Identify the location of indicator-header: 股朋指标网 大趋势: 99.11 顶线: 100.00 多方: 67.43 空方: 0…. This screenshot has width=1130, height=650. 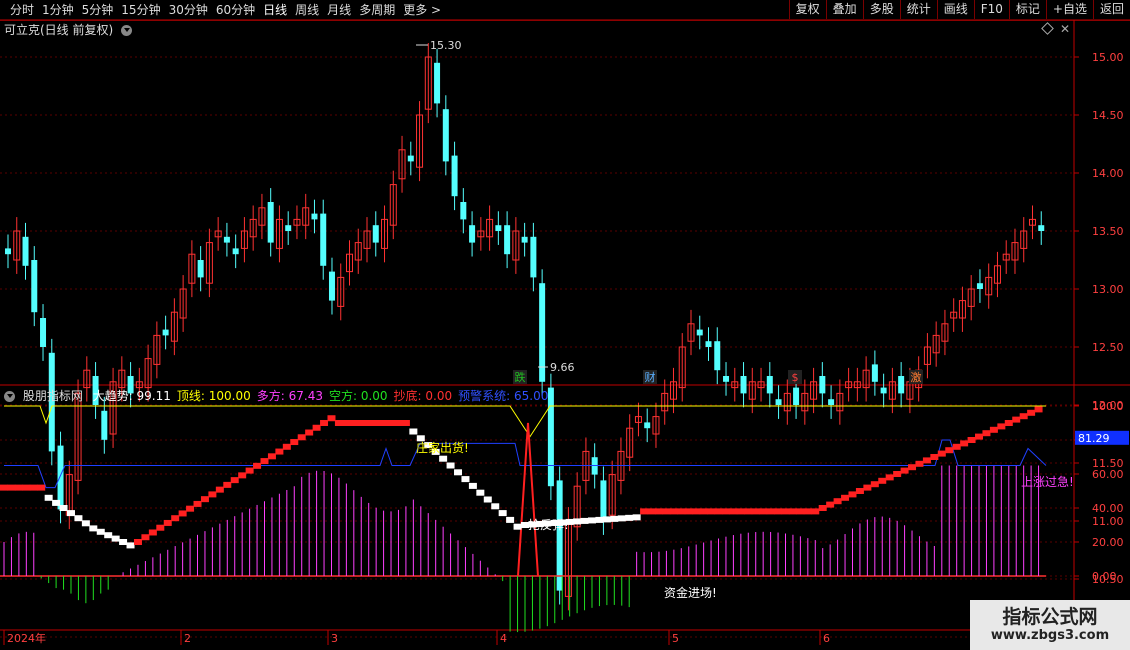
(282, 396).